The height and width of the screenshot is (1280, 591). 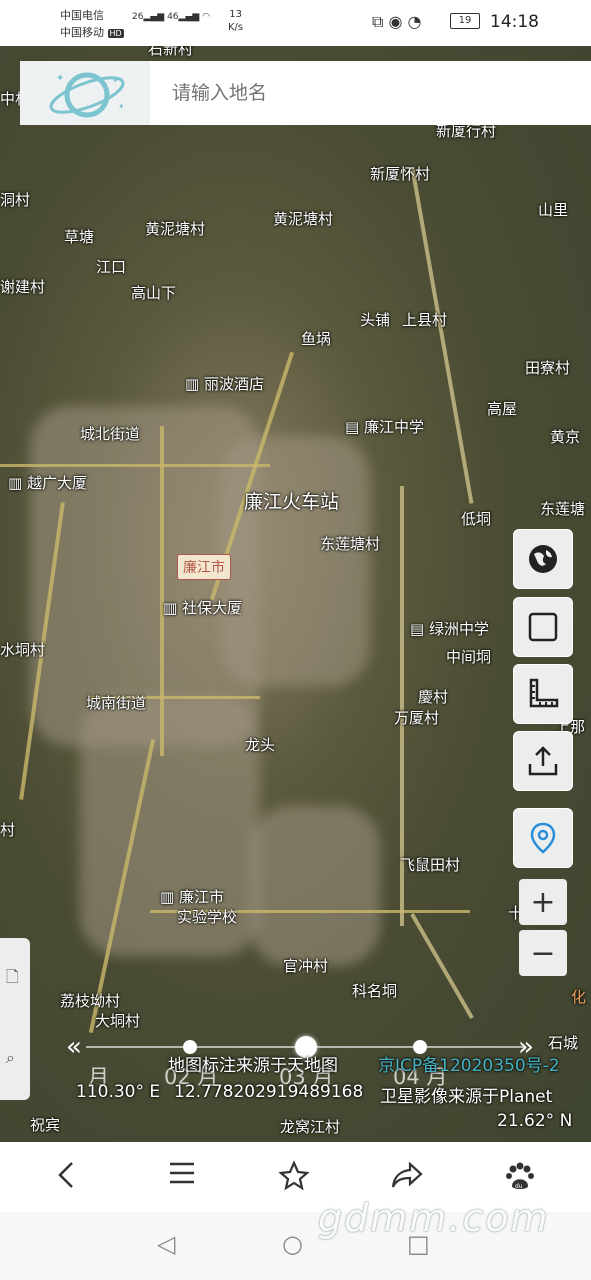 What do you see at coordinates (579, 997) in the screenshot?
I see `map-label: 化` at bounding box center [579, 997].